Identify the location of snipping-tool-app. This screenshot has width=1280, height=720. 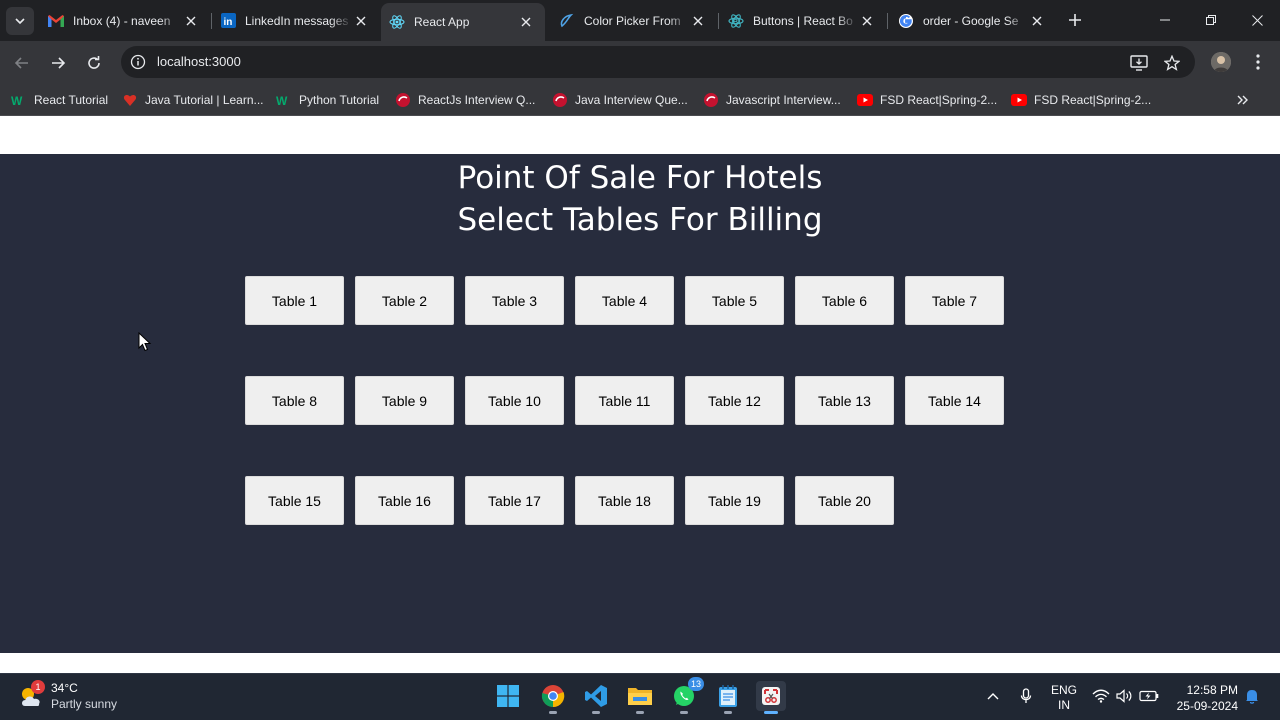
(771, 697).